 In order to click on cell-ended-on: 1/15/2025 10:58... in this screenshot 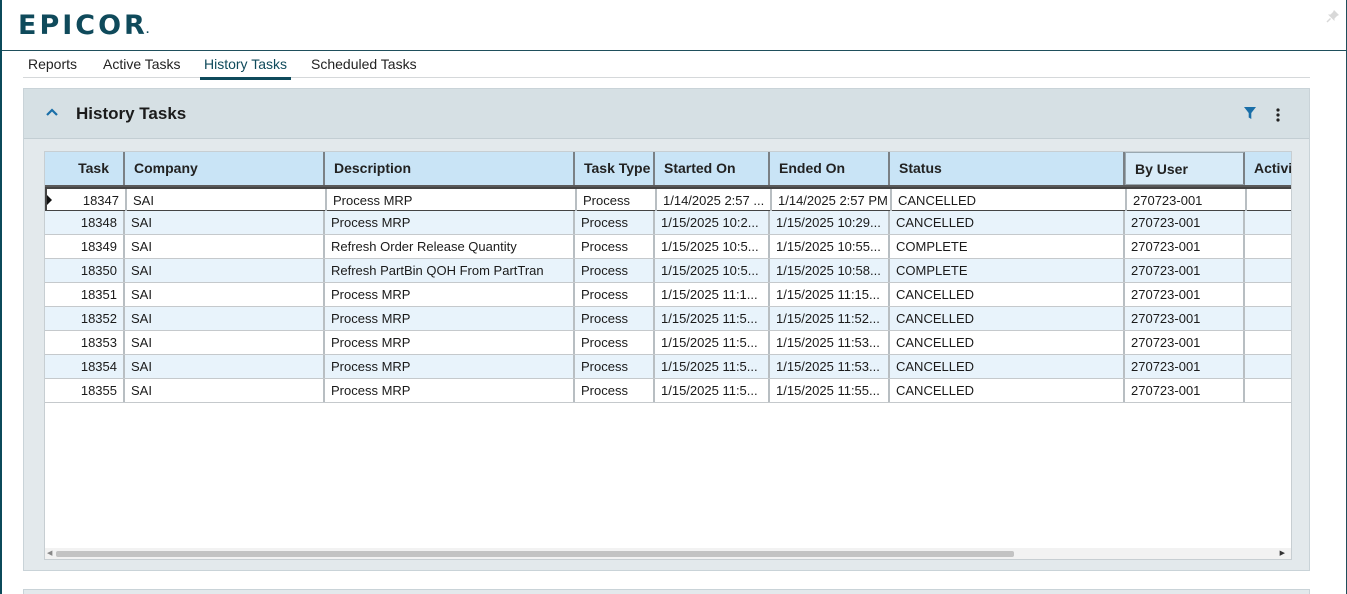, I will do `click(830, 270)`.